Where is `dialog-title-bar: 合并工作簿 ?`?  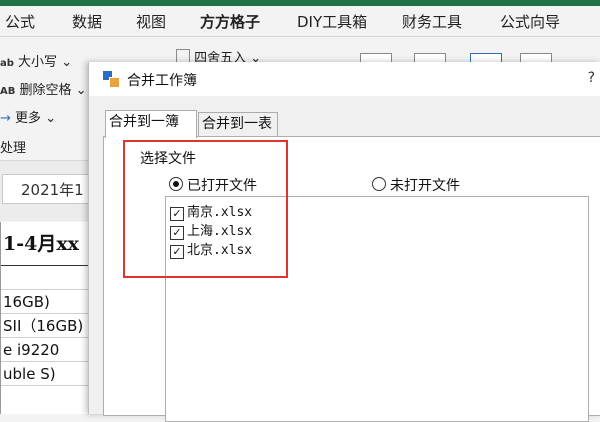
dialog-title-bar: 合并工作簿 ? is located at coordinates (344, 79).